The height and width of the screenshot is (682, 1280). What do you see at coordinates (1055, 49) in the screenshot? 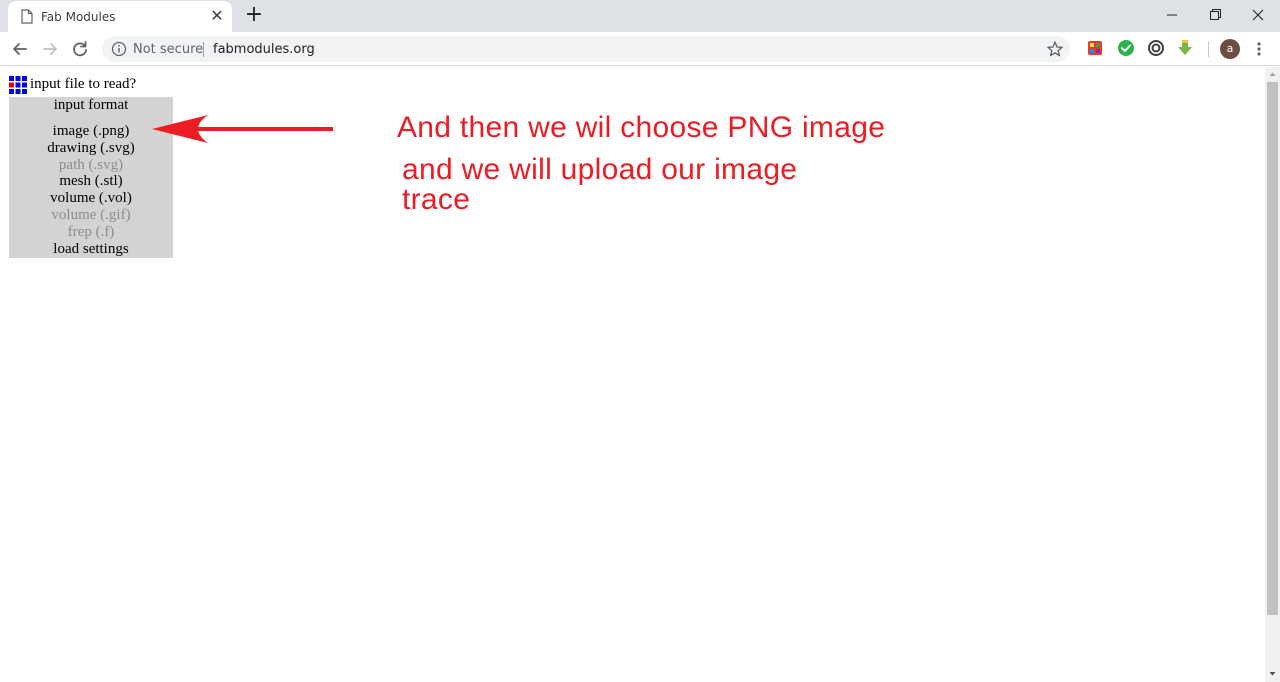
I see `star-icon` at bounding box center [1055, 49].